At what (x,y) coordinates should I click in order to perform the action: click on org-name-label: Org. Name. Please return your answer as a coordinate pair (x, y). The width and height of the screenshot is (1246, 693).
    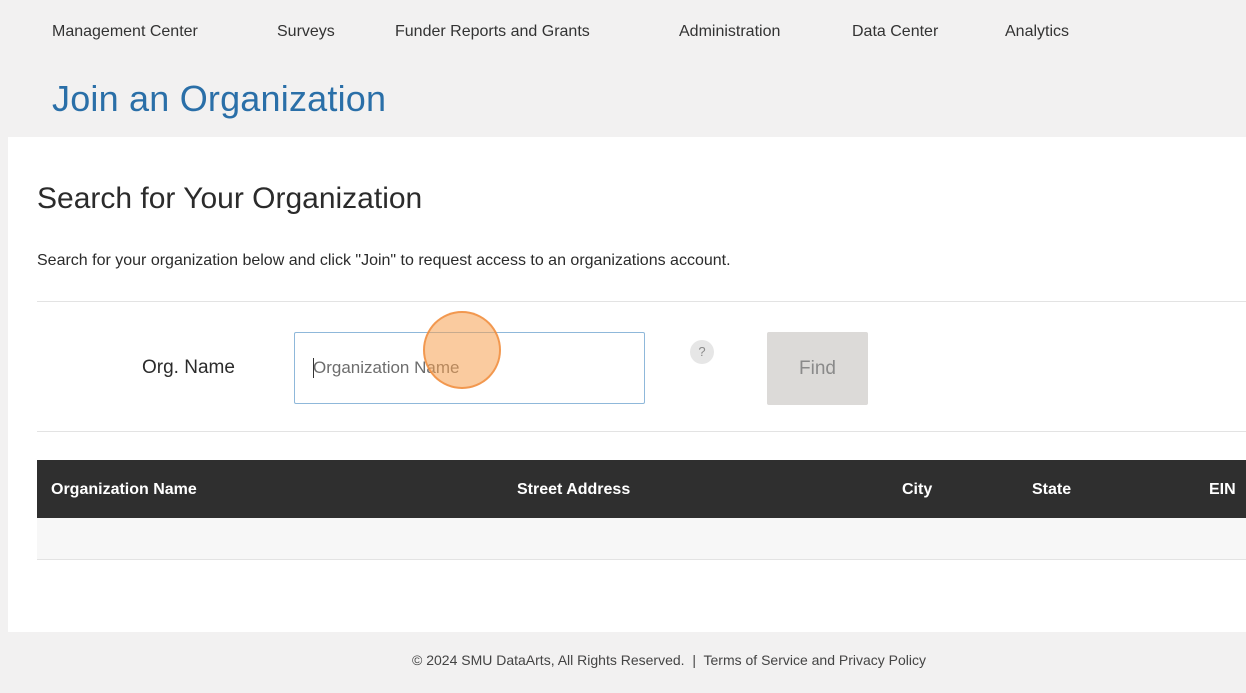
    Looking at the image, I should click on (188, 367).